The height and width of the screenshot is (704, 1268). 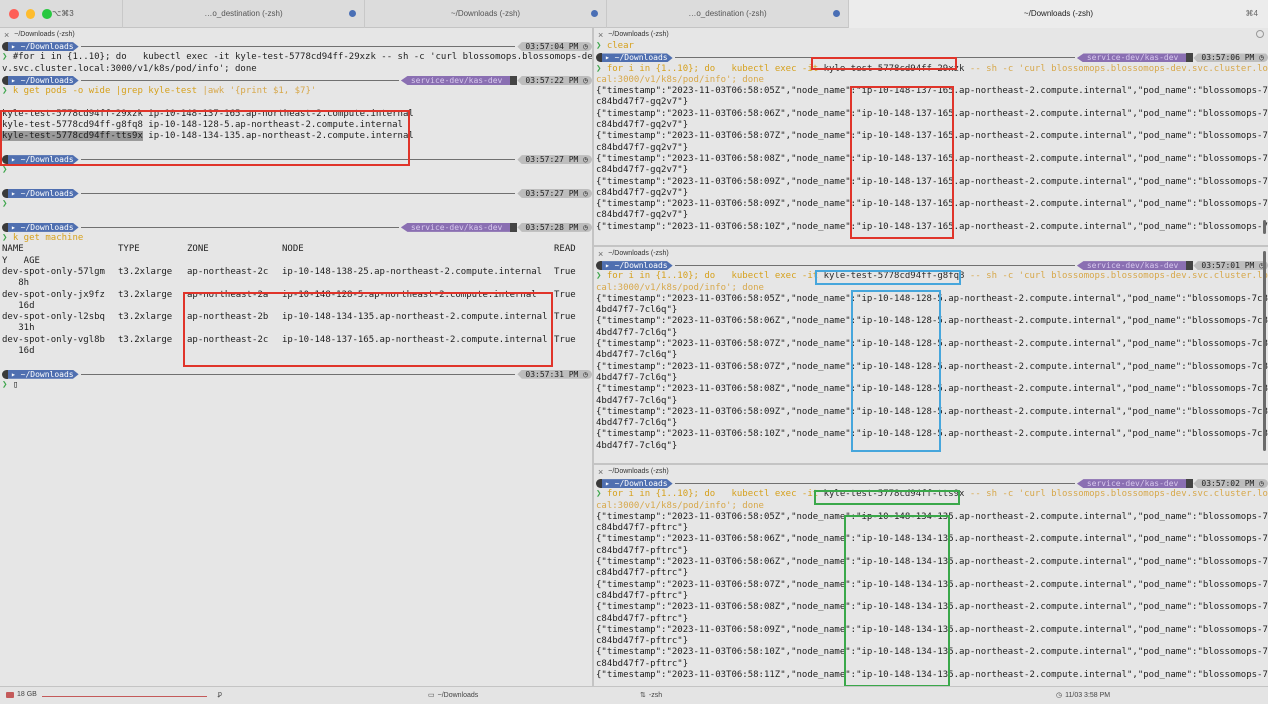 What do you see at coordinates (220, 694) in the screenshot?
I see `git-icon: ᵱ` at bounding box center [220, 694].